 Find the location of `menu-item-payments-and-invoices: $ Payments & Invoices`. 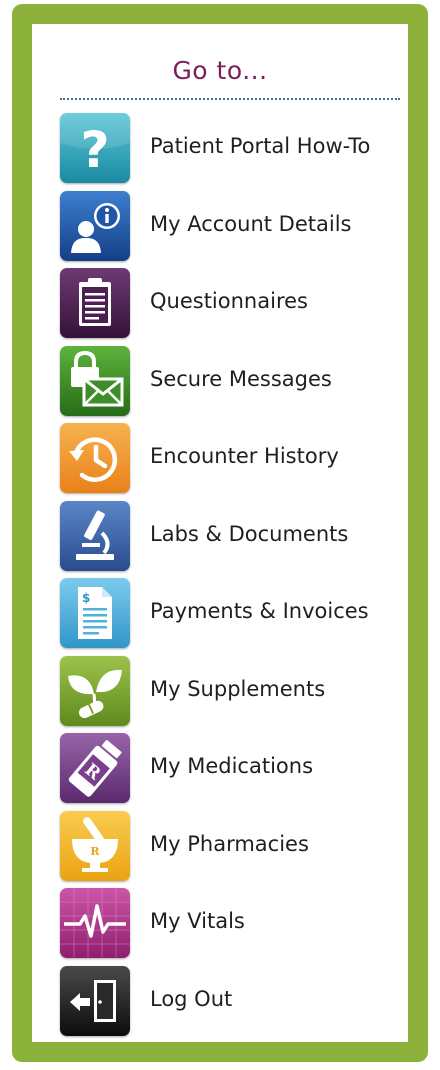

menu-item-payments-and-invoices: $ Payments & Invoices is located at coordinates (230, 616).